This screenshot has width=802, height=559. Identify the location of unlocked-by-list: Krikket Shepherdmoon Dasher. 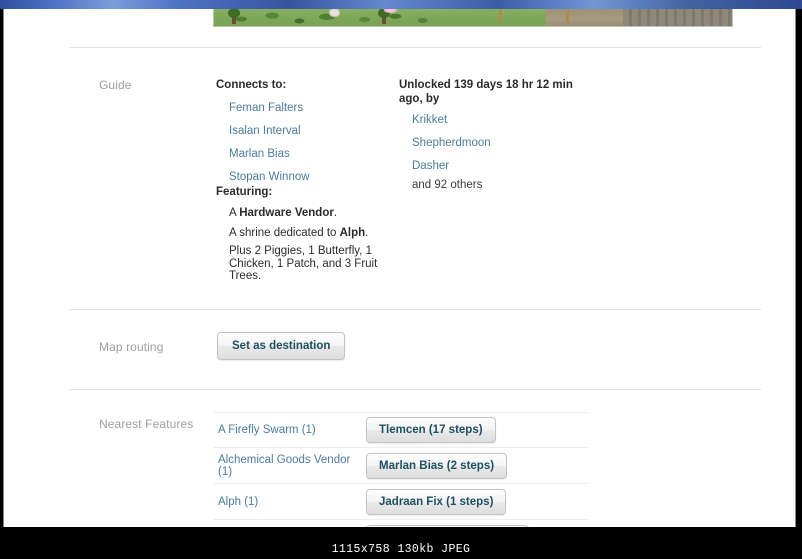
(491, 142).